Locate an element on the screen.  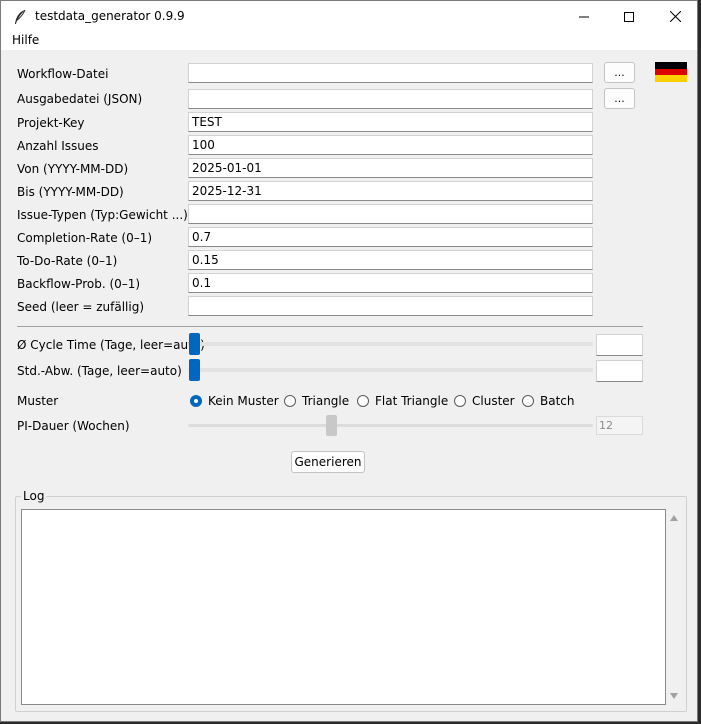
workflow-file-input is located at coordinates (390, 73).